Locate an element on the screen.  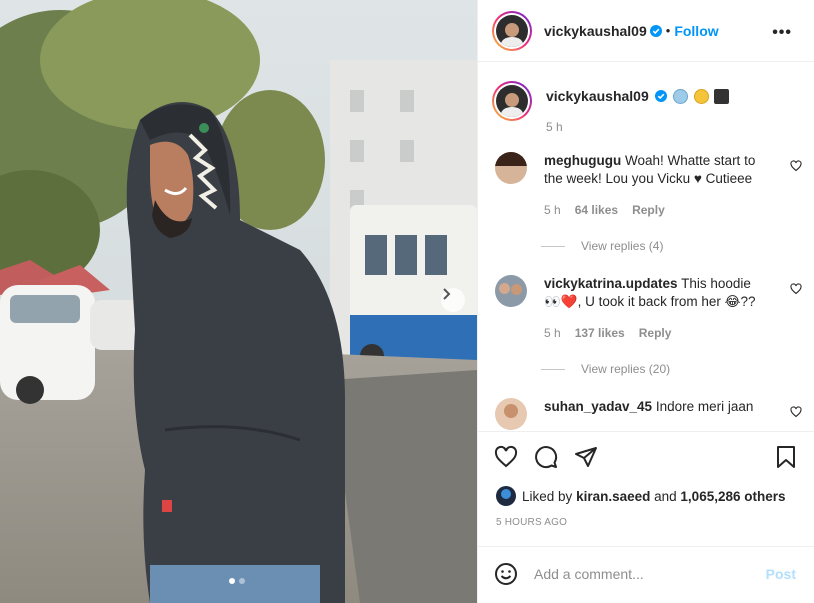
caption-time: 5 h is located at coordinates (637, 127).